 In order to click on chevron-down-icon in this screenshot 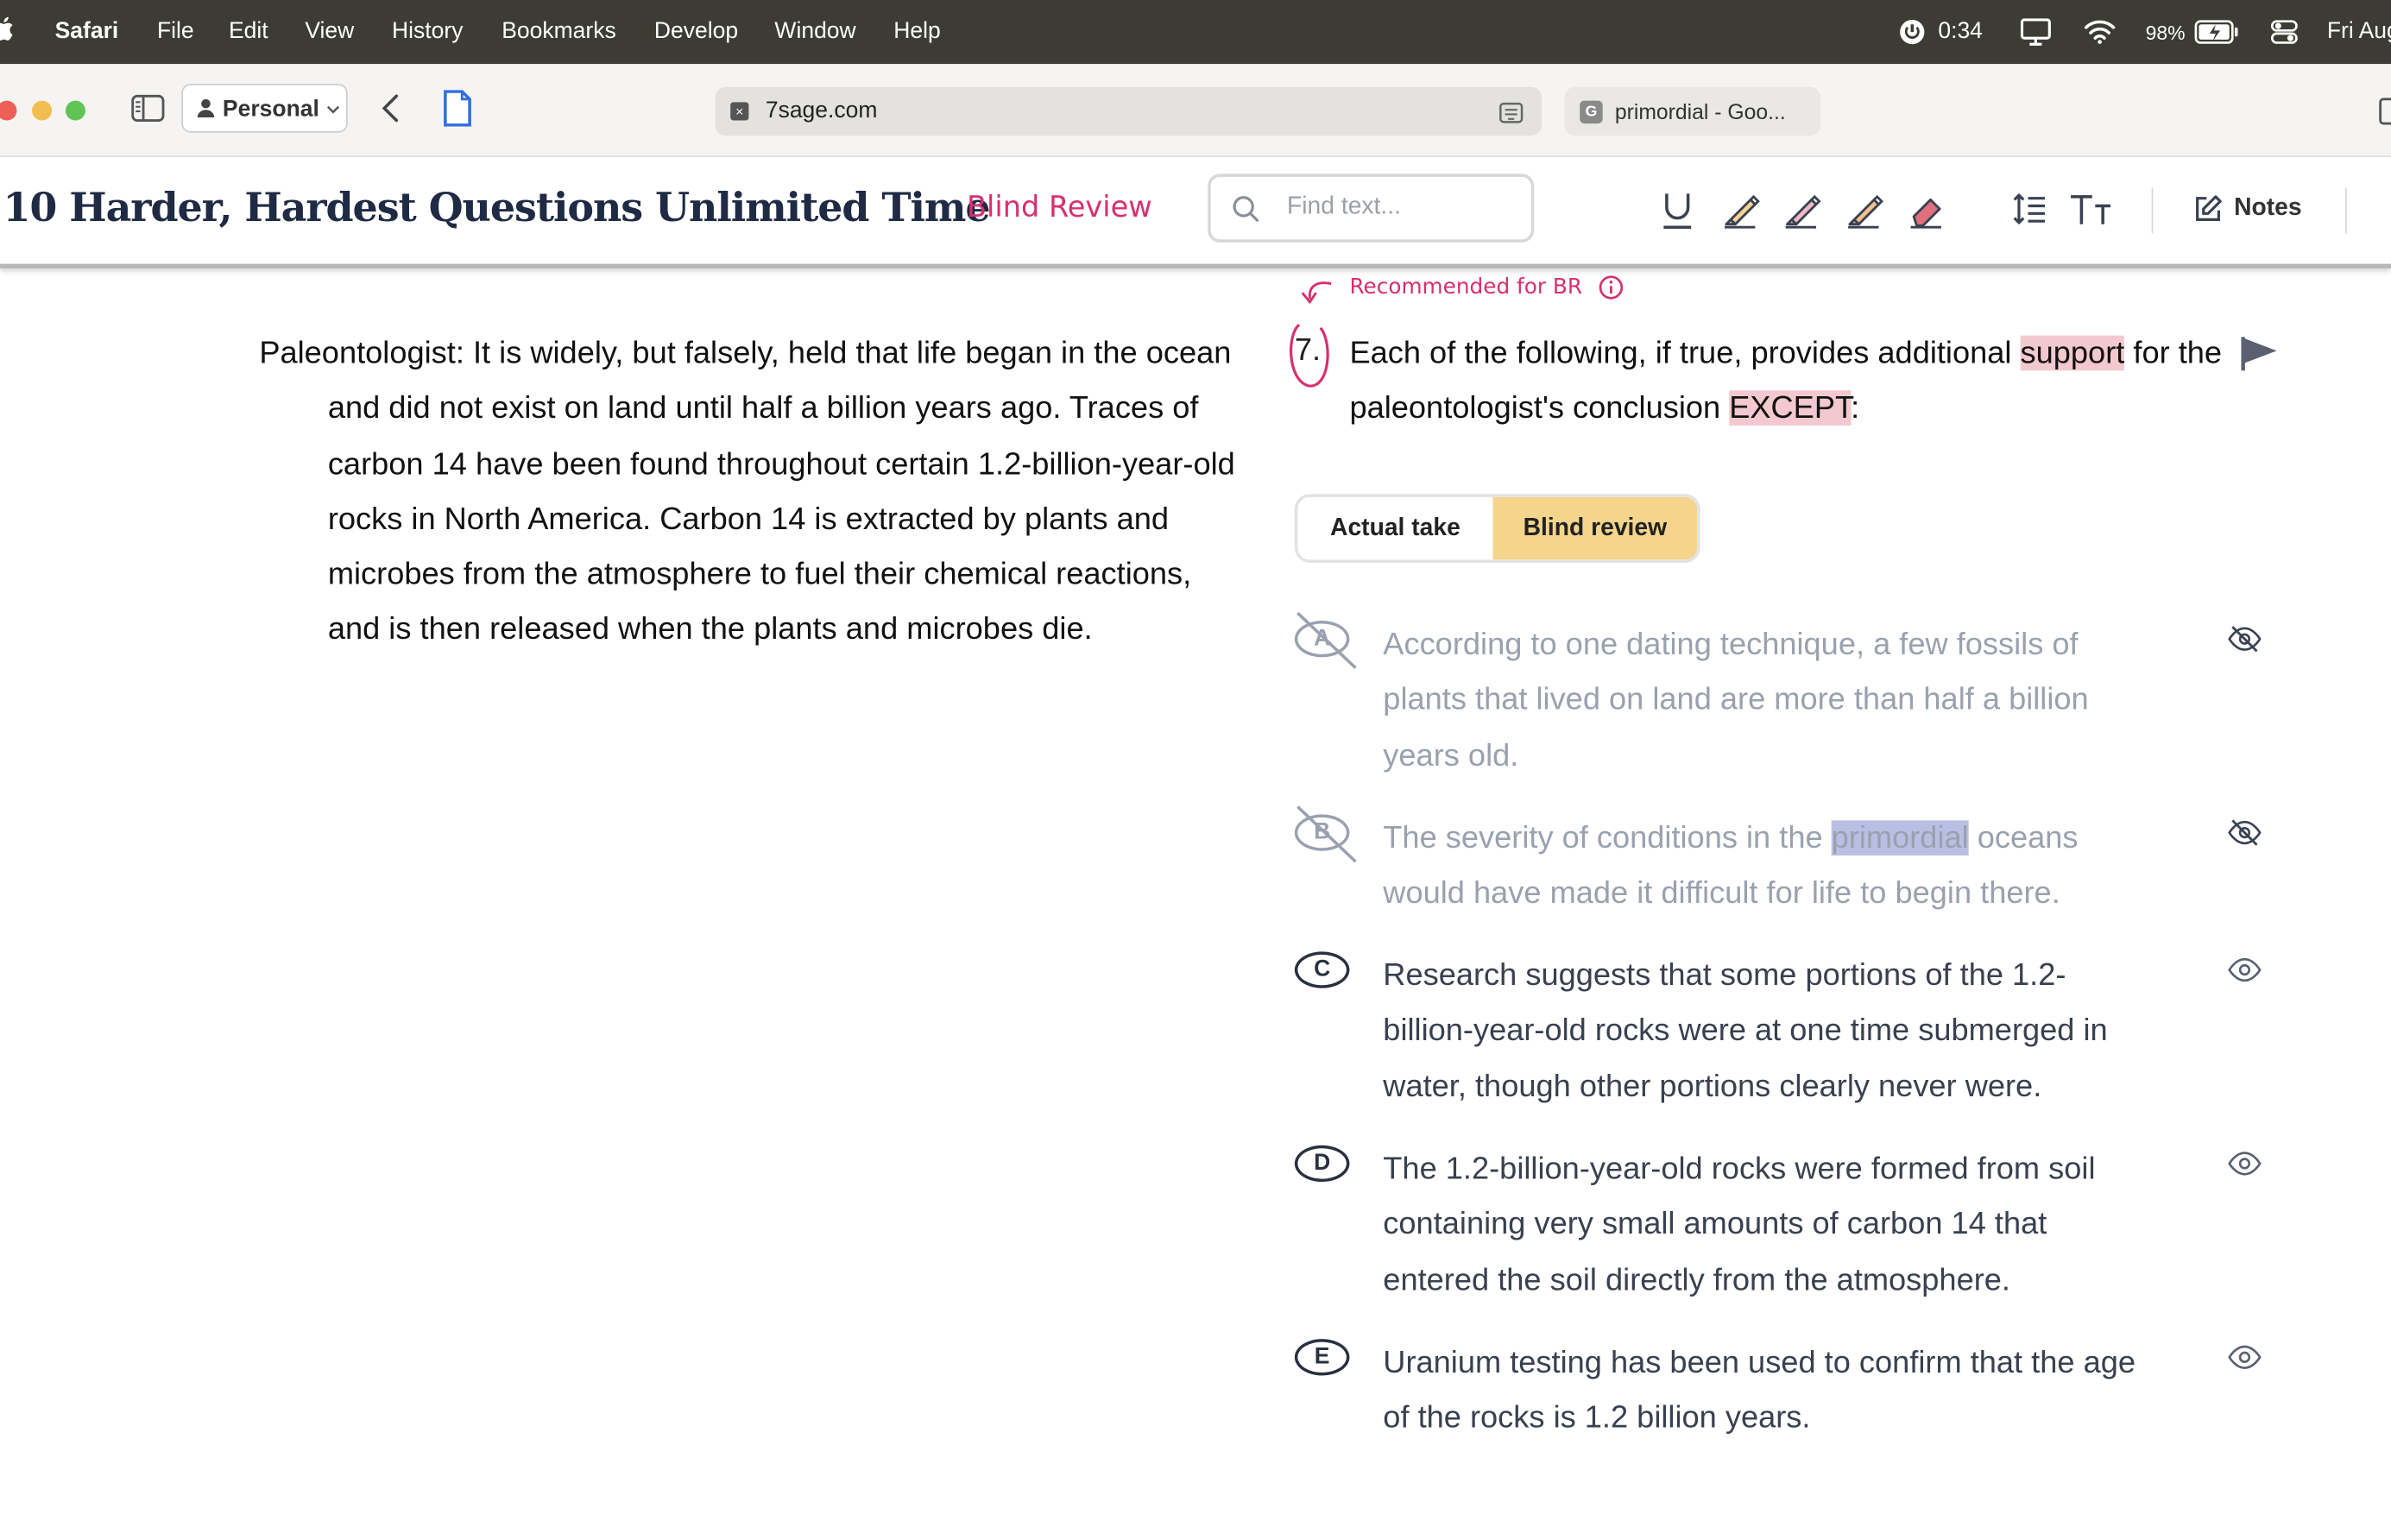, I will do `click(333, 109)`.